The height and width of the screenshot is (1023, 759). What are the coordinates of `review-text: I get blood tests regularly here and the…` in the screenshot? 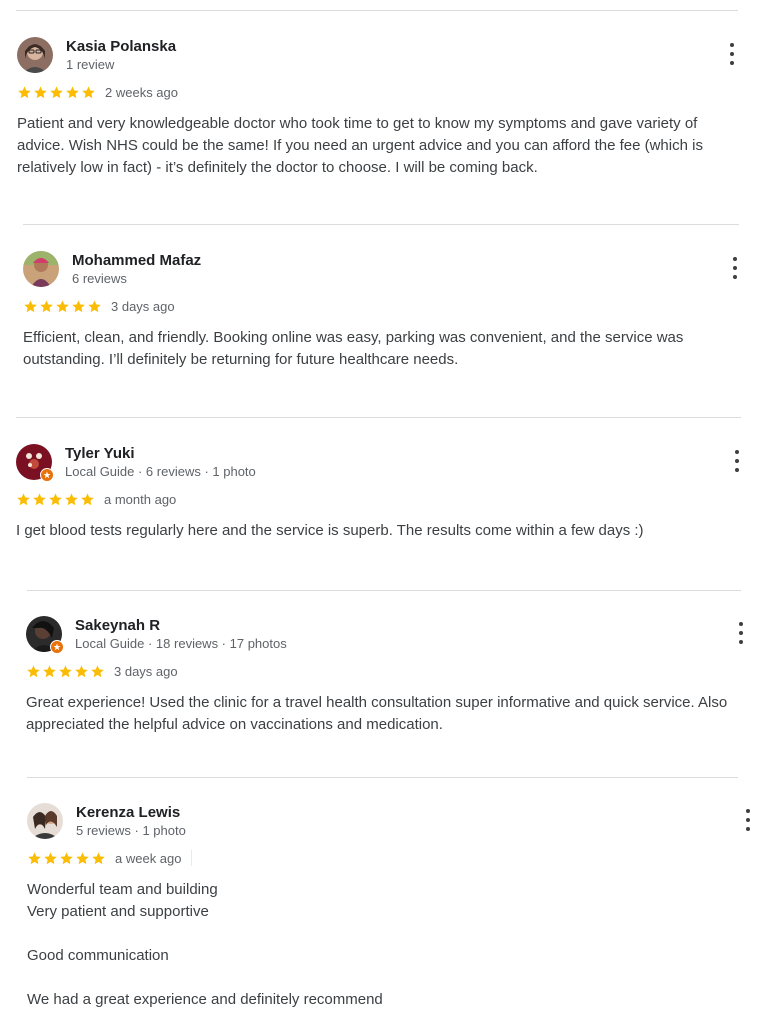 It's located at (330, 530).